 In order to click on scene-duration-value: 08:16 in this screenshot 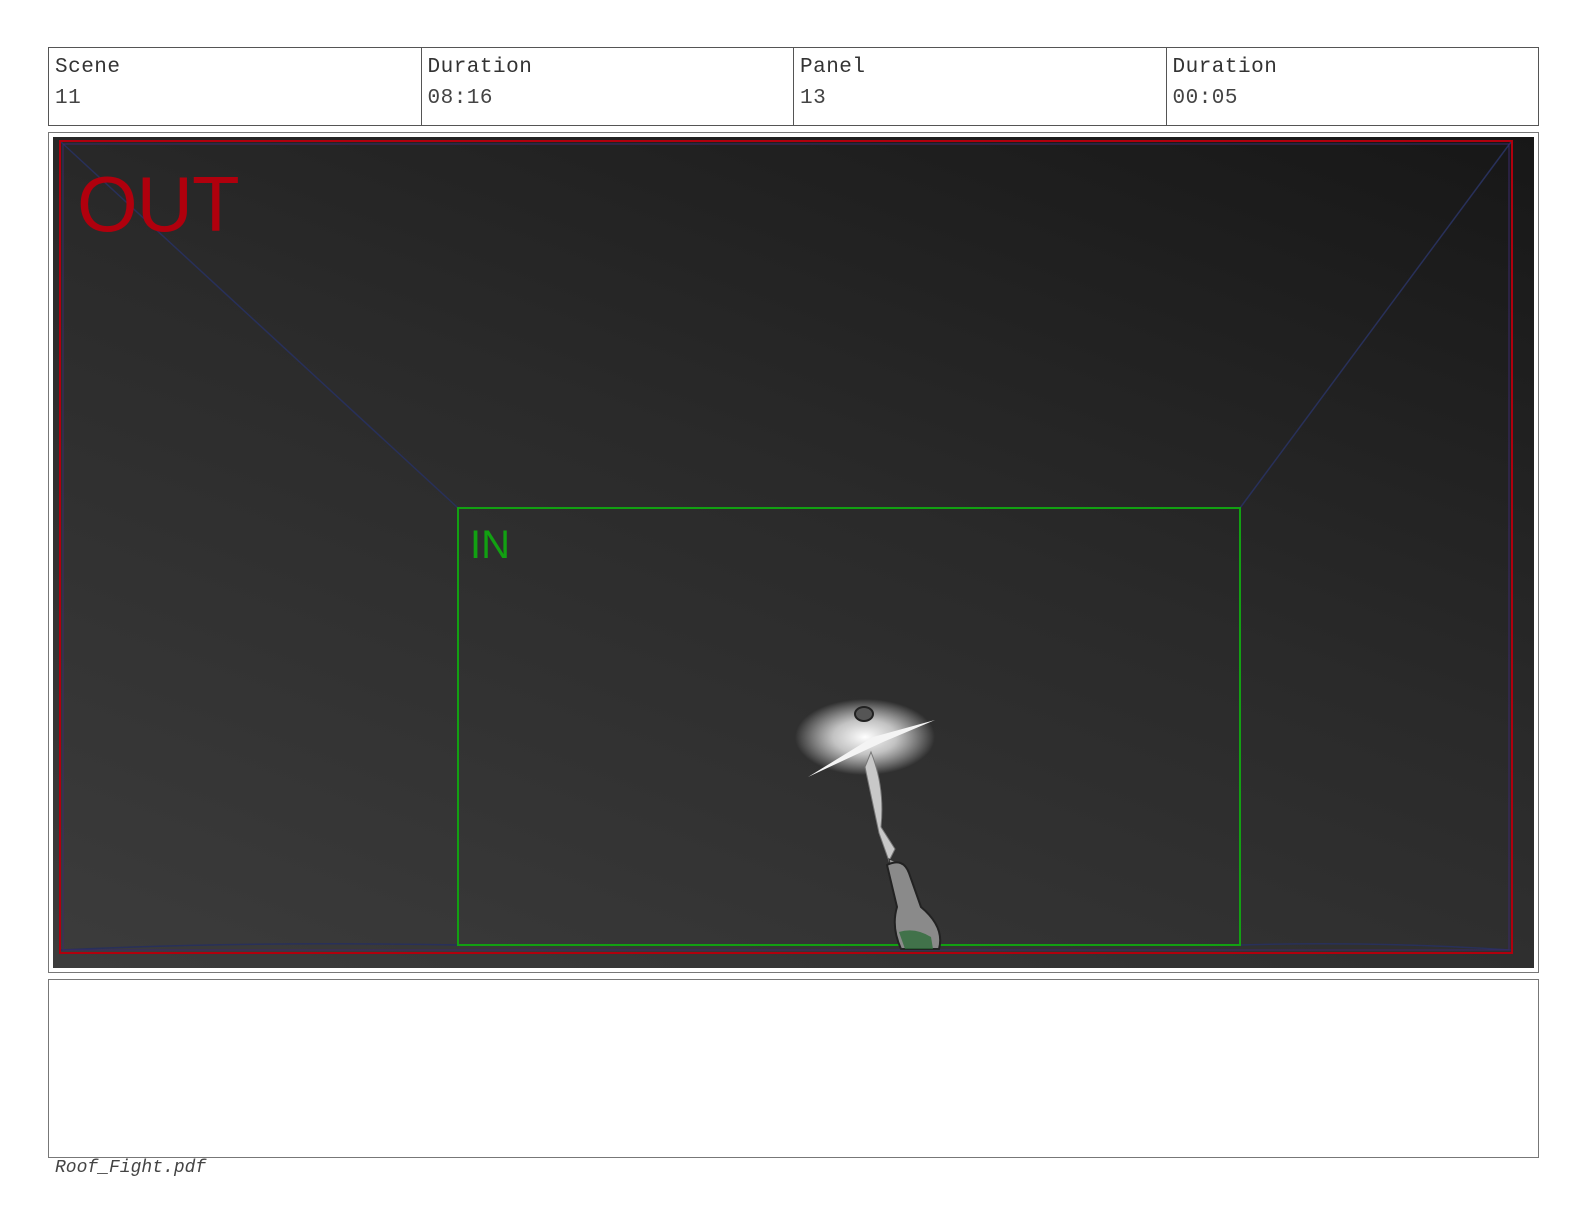, I will do `click(460, 98)`.